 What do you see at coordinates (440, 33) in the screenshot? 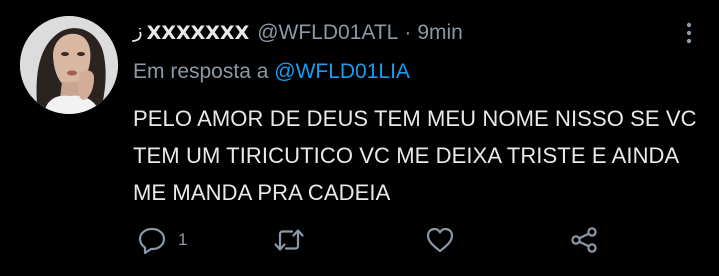
I see `timestamp: 9min` at bounding box center [440, 33].